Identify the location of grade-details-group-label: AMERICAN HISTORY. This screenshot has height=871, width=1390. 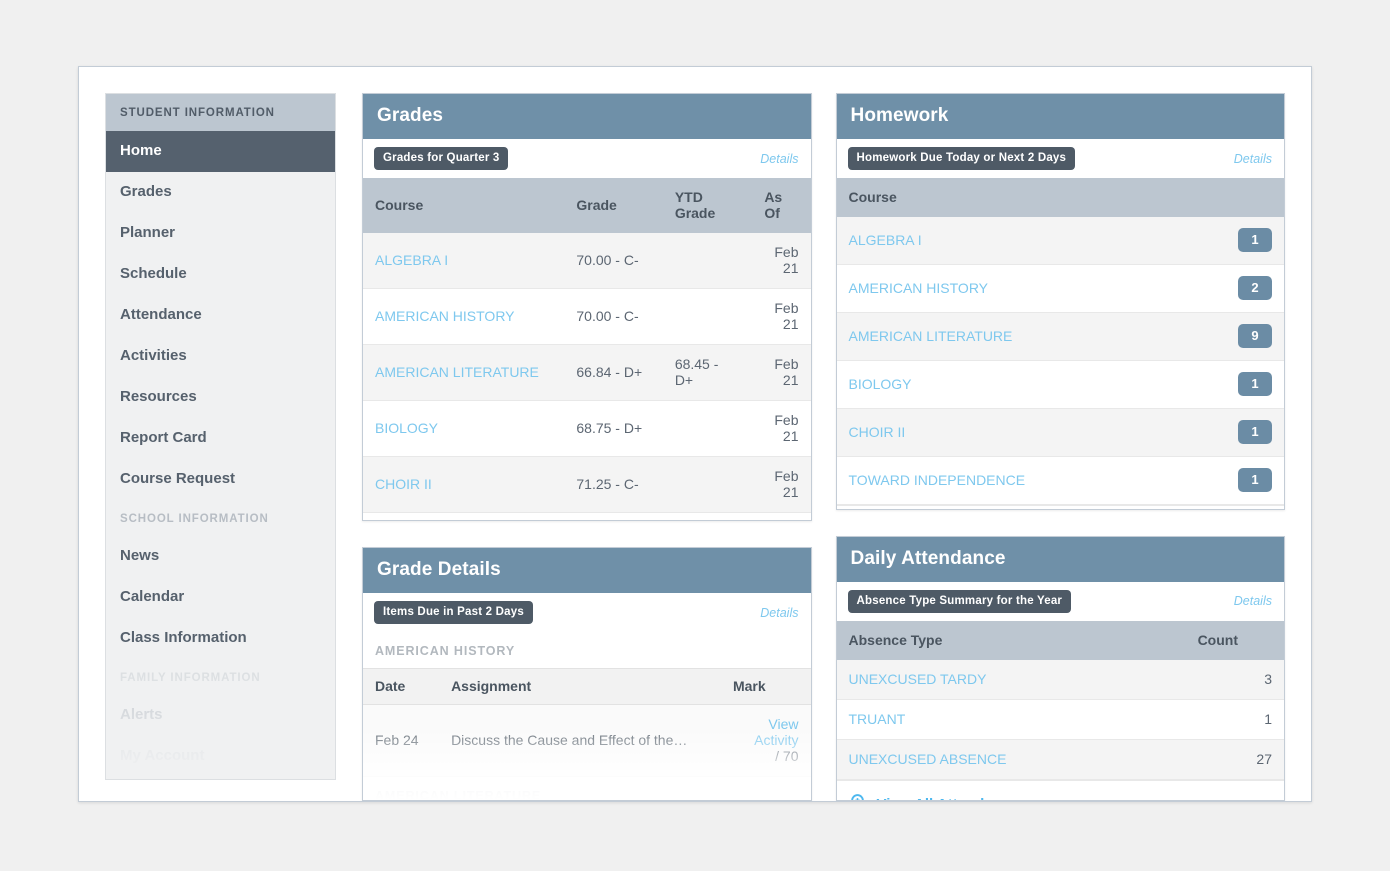
(587, 650).